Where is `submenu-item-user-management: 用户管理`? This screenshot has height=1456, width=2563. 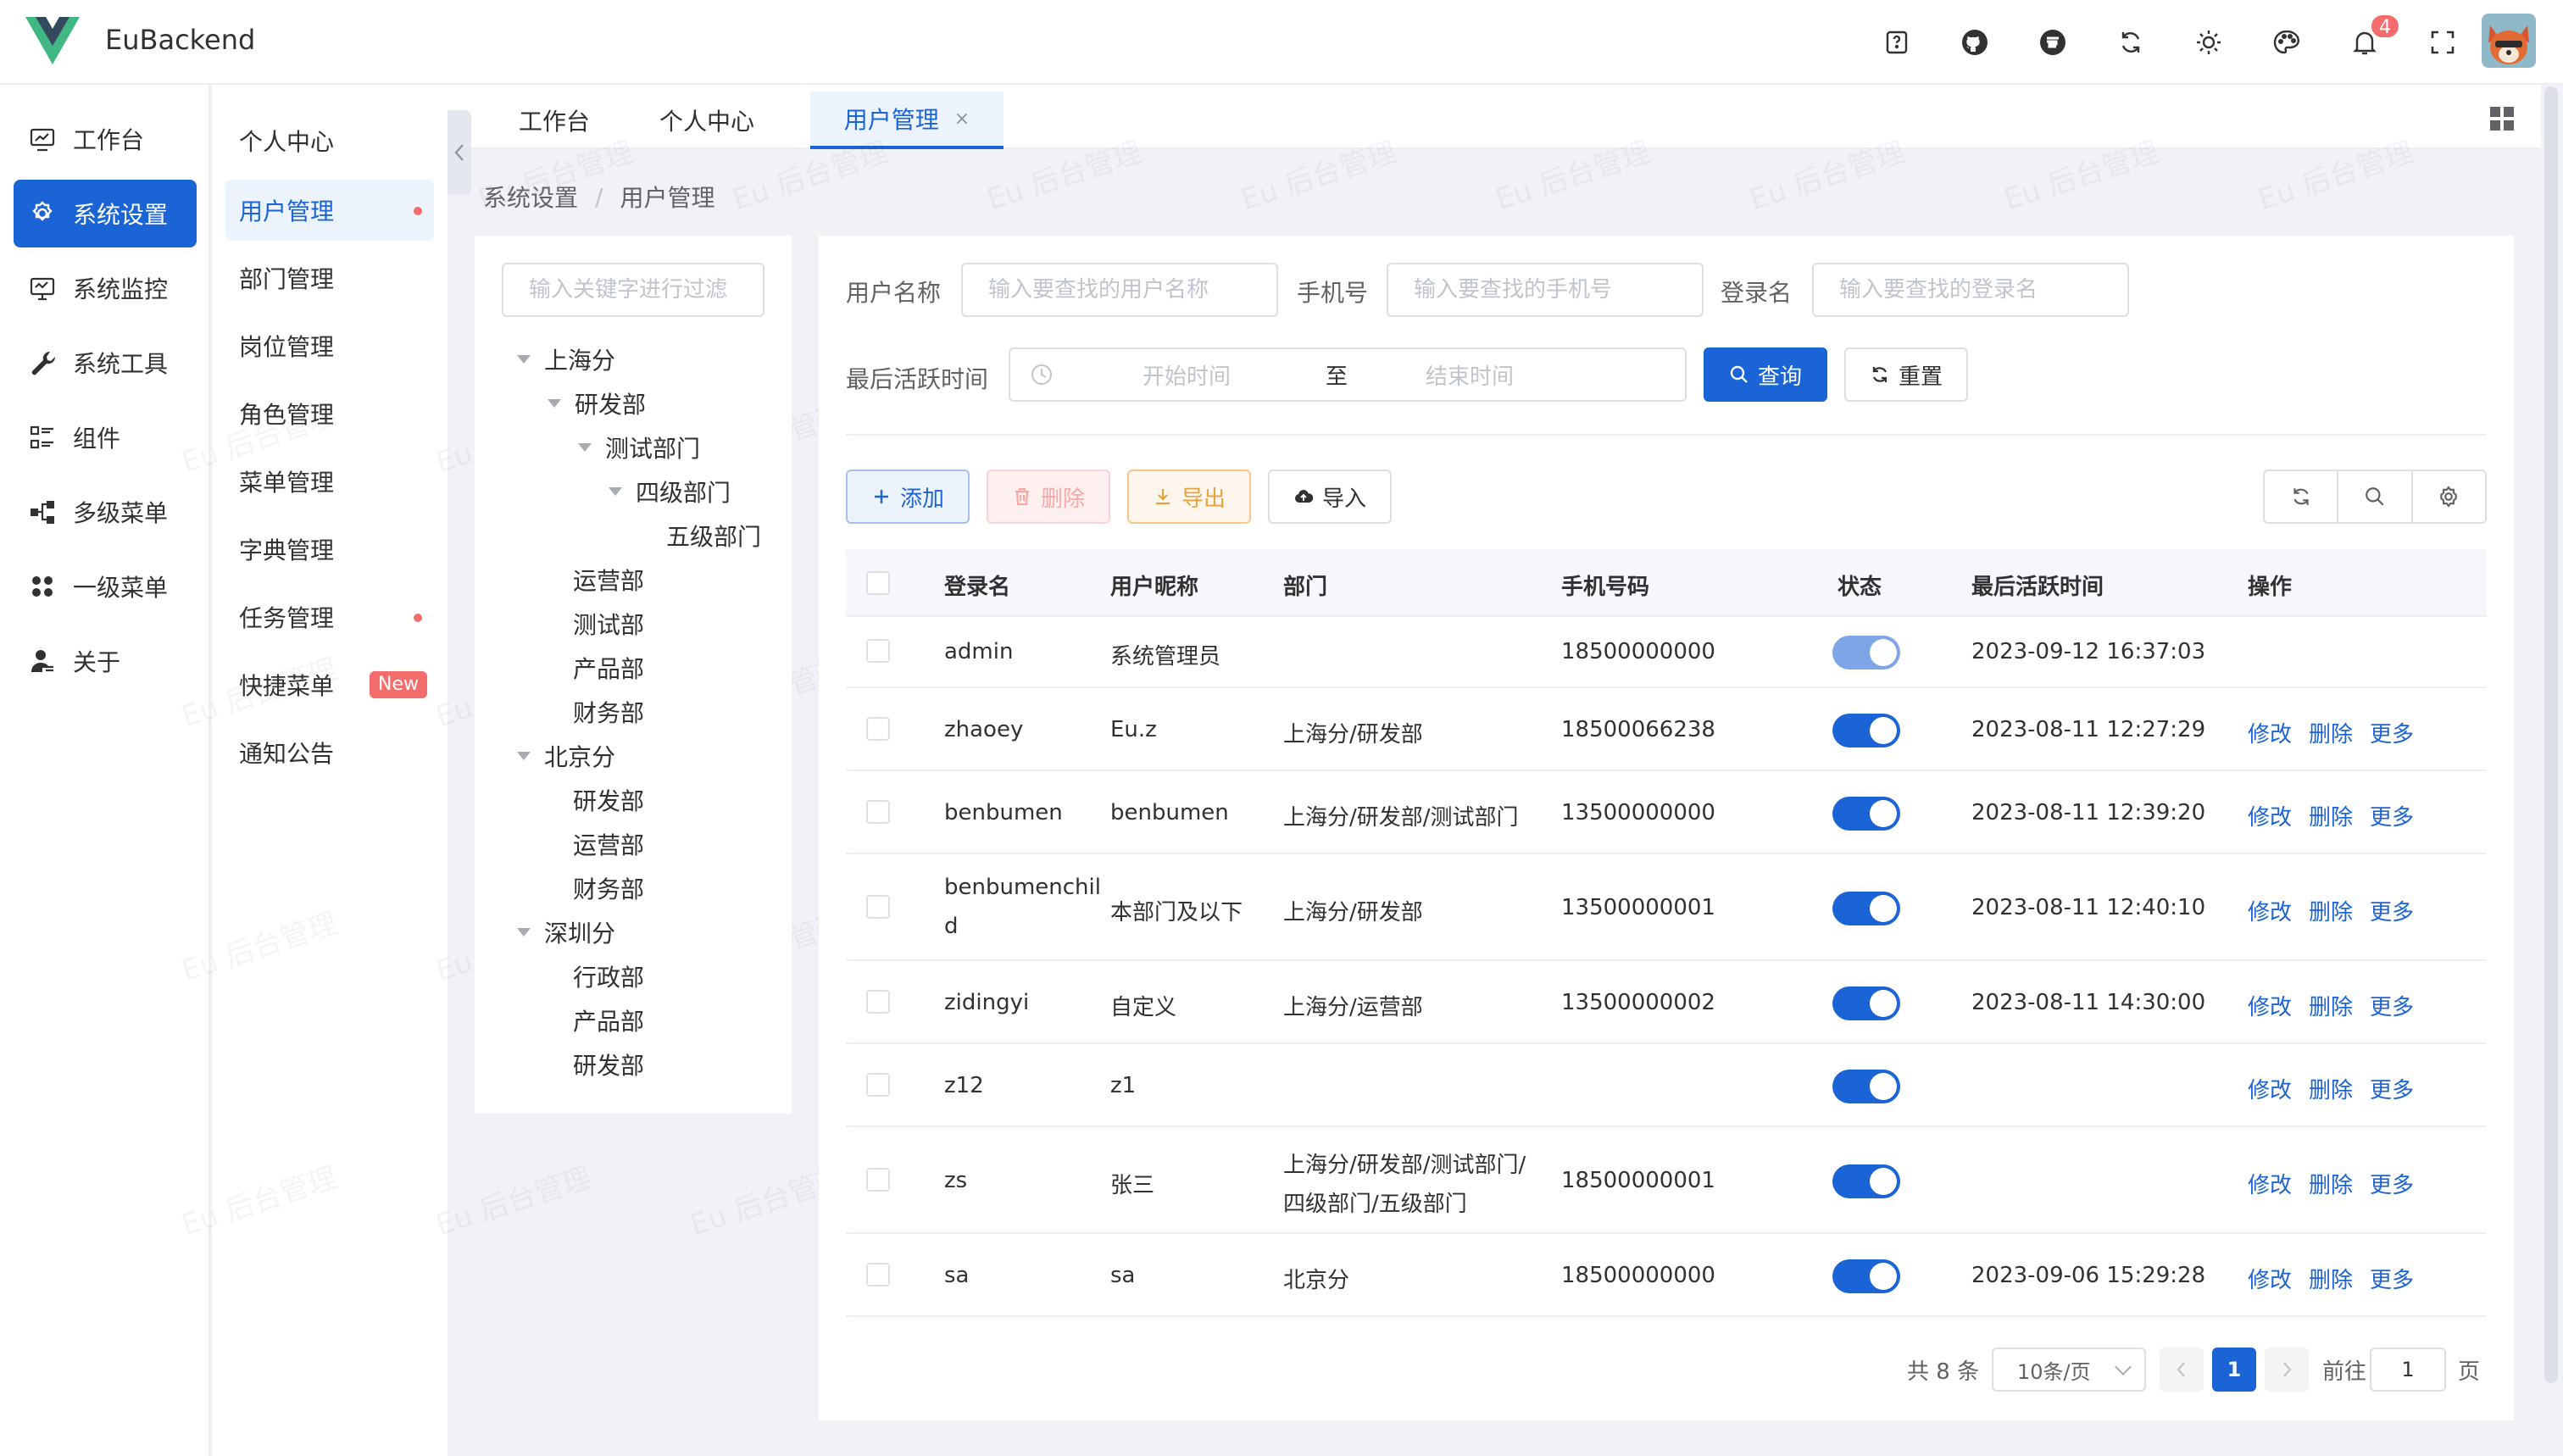 submenu-item-user-management: 用户管理 is located at coordinates (329, 211).